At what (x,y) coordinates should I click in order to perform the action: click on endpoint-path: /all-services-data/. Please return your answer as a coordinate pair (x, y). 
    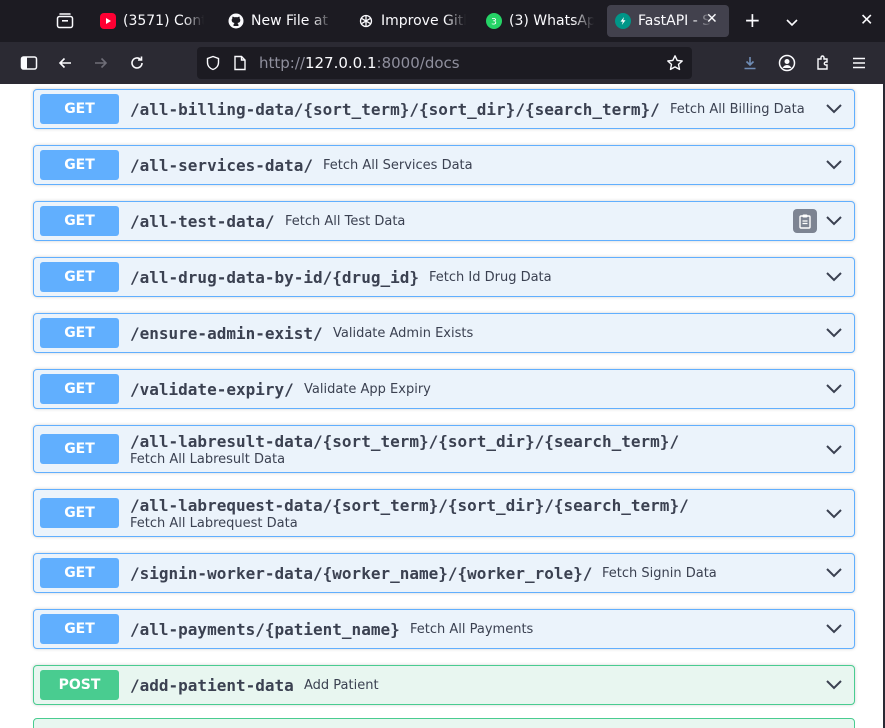
    Looking at the image, I should click on (222, 165).